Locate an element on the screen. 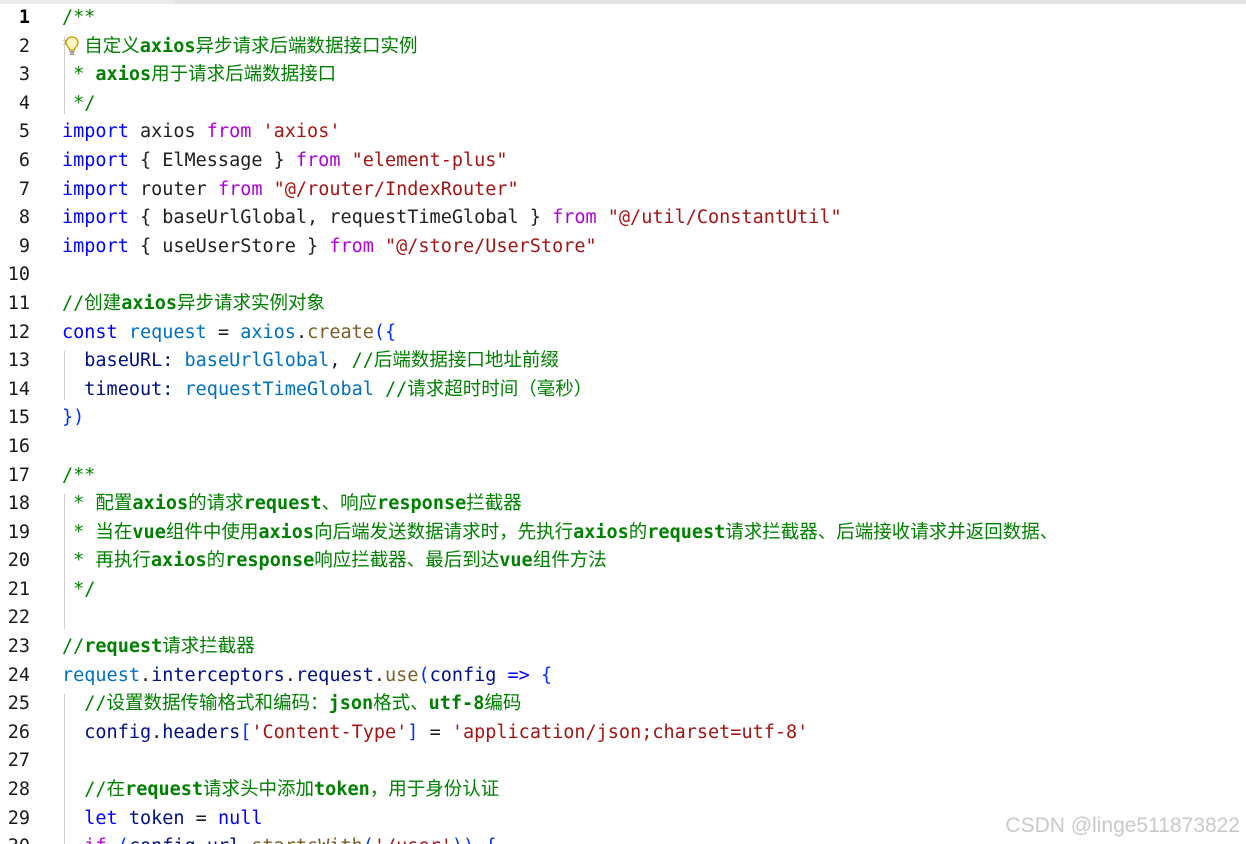 The height and width of the screenshot is (844, 1246). code-token: url is located at coordinates (223, 840).